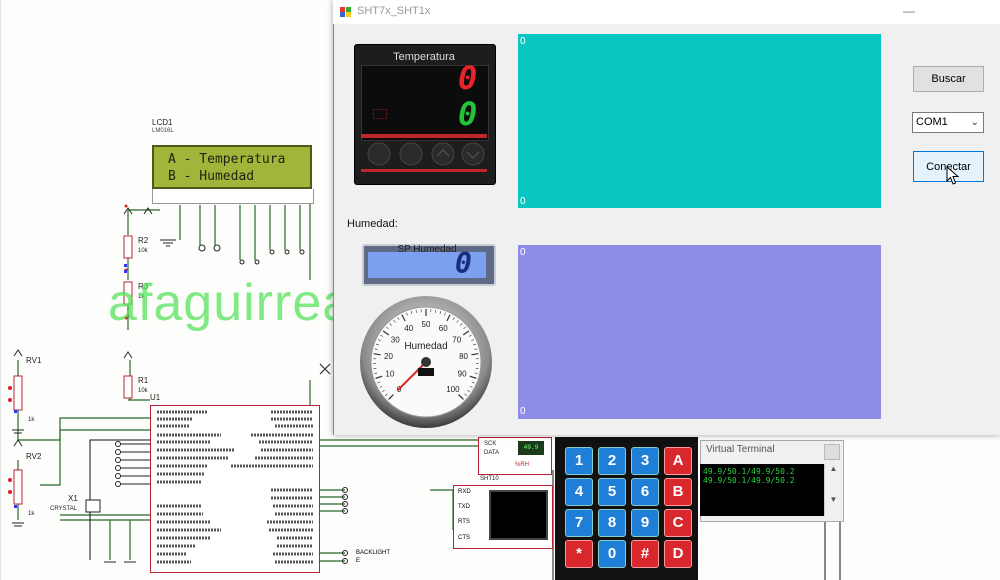 The width and height of the screenshot is (1000, 580). I want to click on sp-humidity-value: 0, so click(463, 263).